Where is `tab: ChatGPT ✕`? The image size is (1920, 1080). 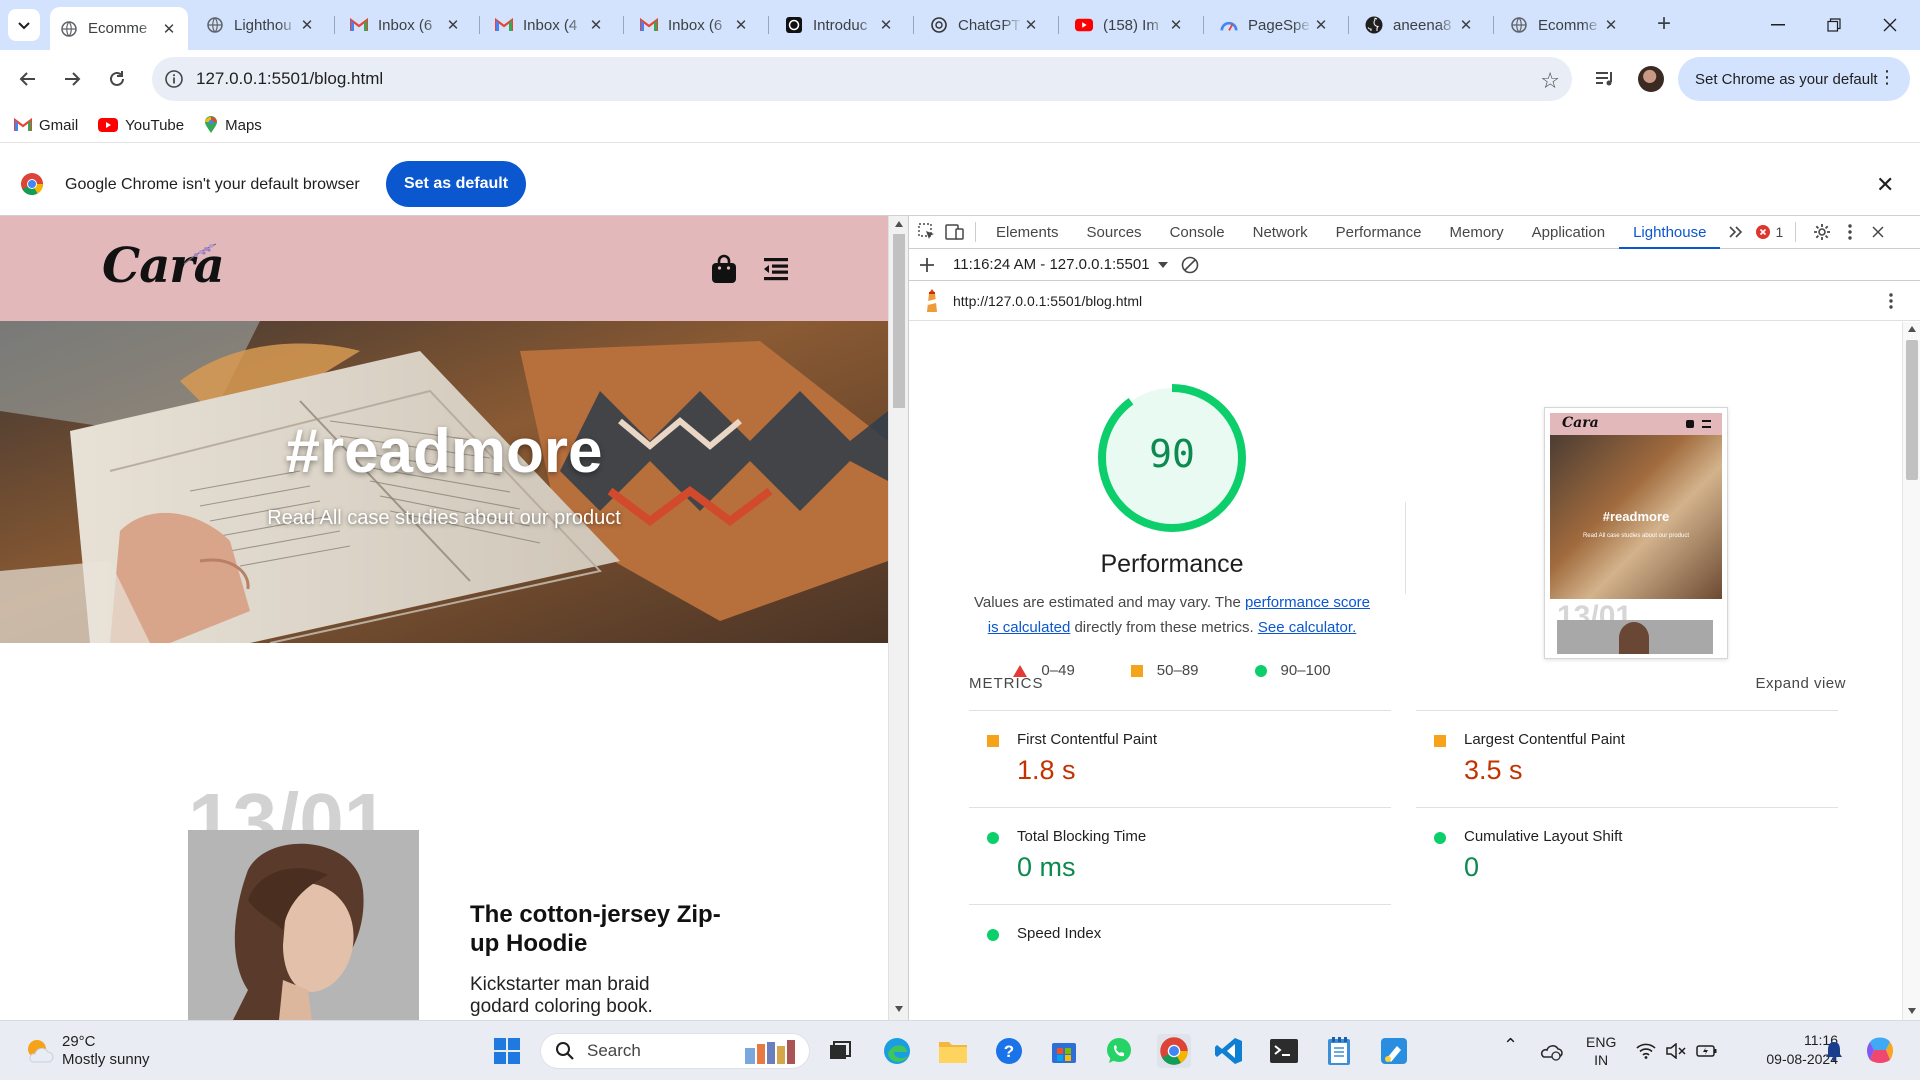
tab: ChatGPT ✕ is located at coordinates (985, 25).